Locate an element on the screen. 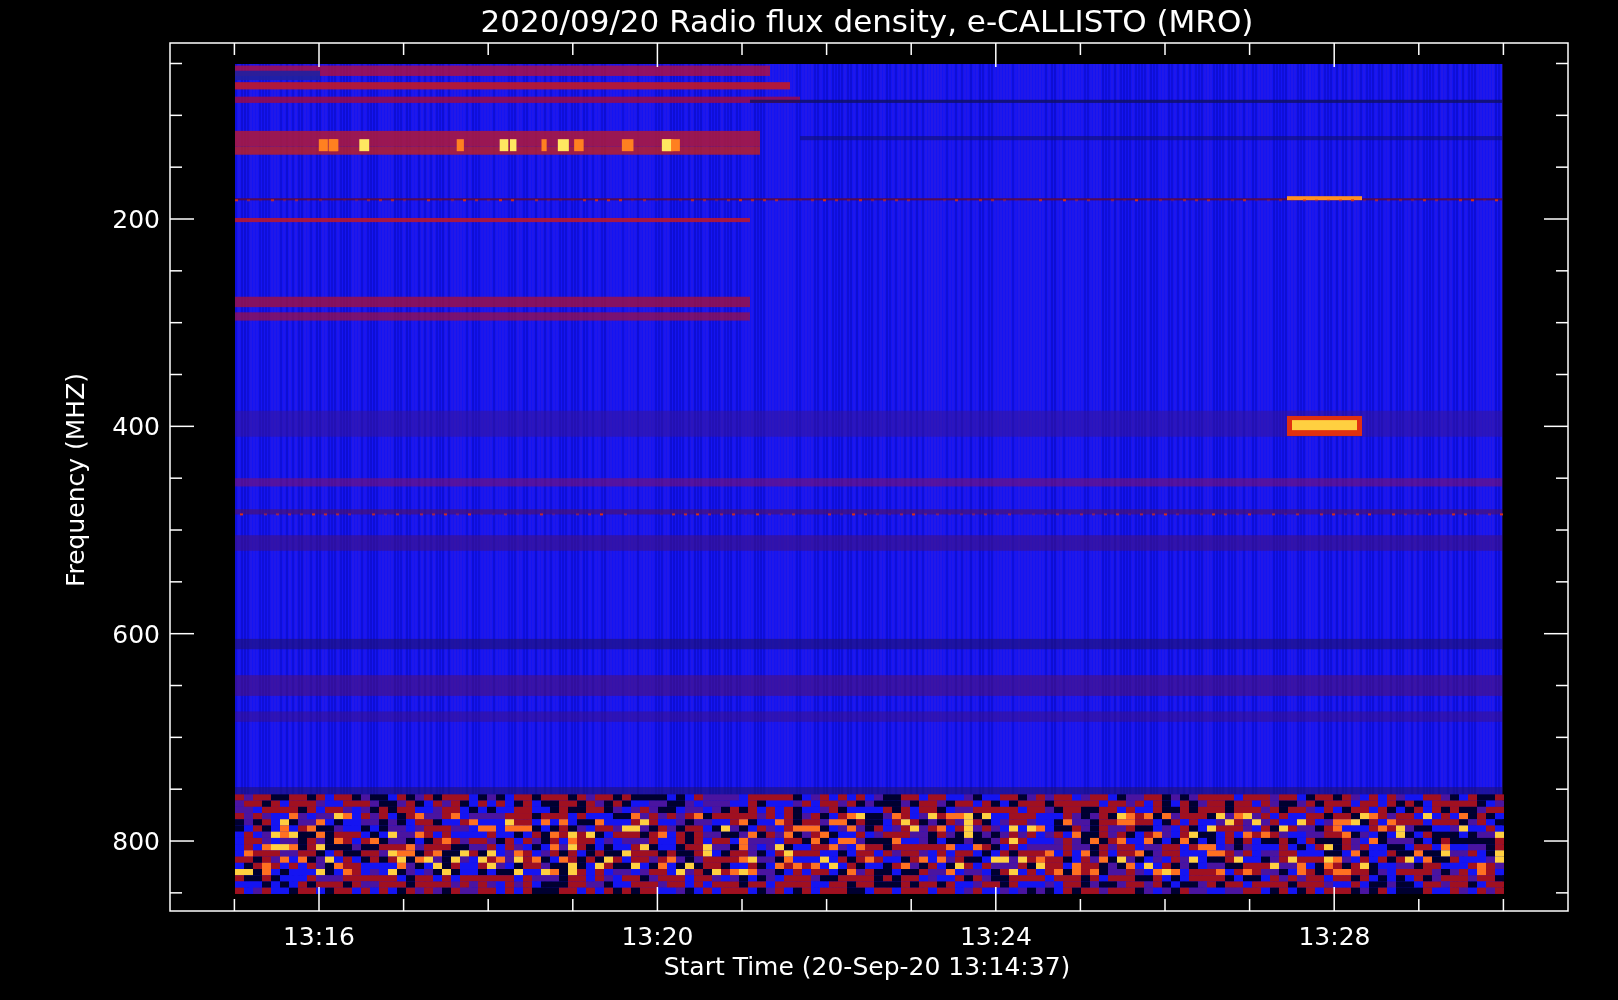 The image size is (1618, 1000). y-tick-label: 200 is located at coordinates (136, 219).